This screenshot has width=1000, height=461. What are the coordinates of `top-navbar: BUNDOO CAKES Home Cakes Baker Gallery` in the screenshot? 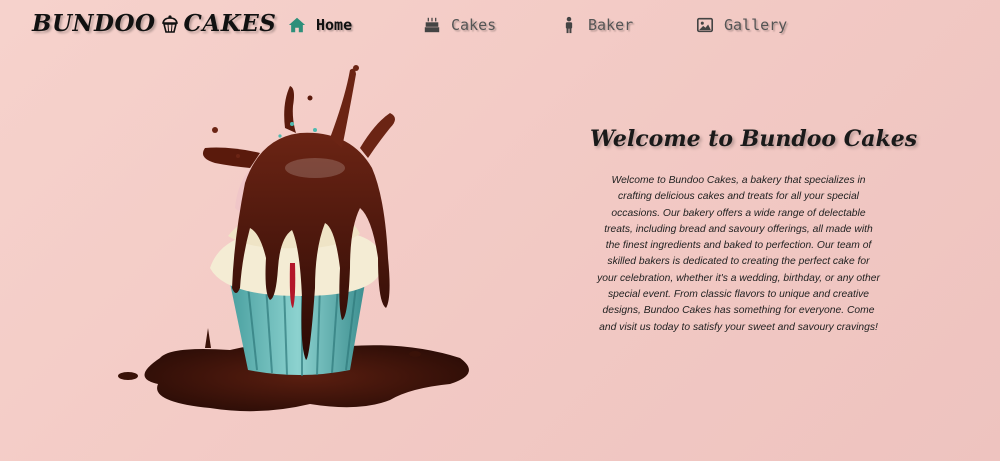 It's located at (500, 26).